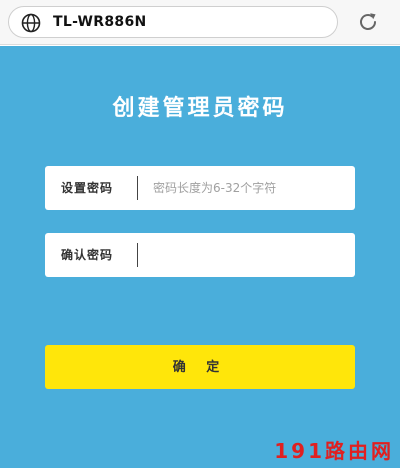  What do you see at coordinates (334, 451) in the screenshot?
I see `watermark: 191路由网` at bounding box center [334, 451].